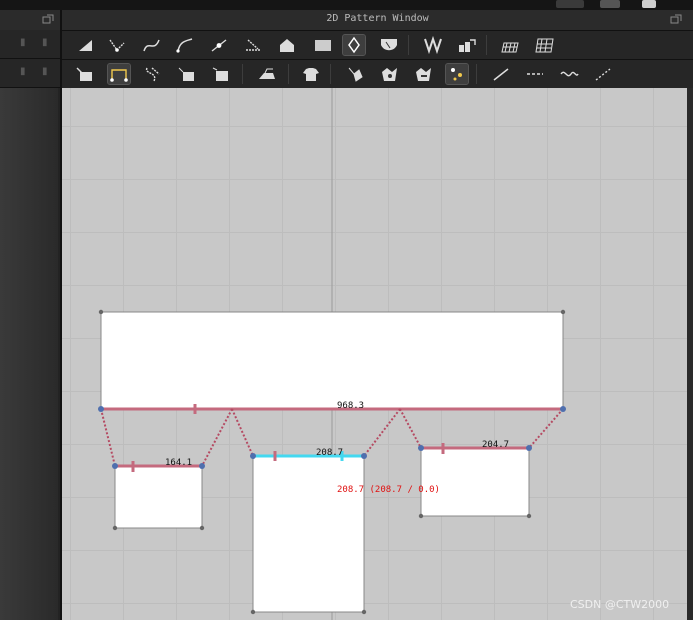  What do you see at coordinates (221, 74) in the screenshot?
I see `tack-move-icon` at bounding box center [221, 74].